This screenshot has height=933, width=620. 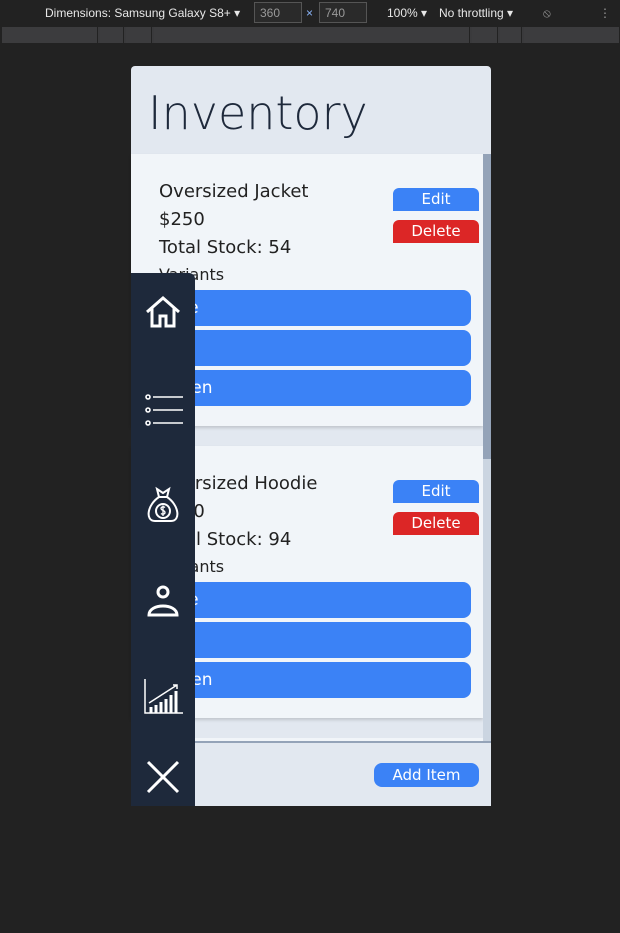 What do you see at coordinates (163, 312) in the screenshot?
I see `home-icon` at bounding box center [163, 312].